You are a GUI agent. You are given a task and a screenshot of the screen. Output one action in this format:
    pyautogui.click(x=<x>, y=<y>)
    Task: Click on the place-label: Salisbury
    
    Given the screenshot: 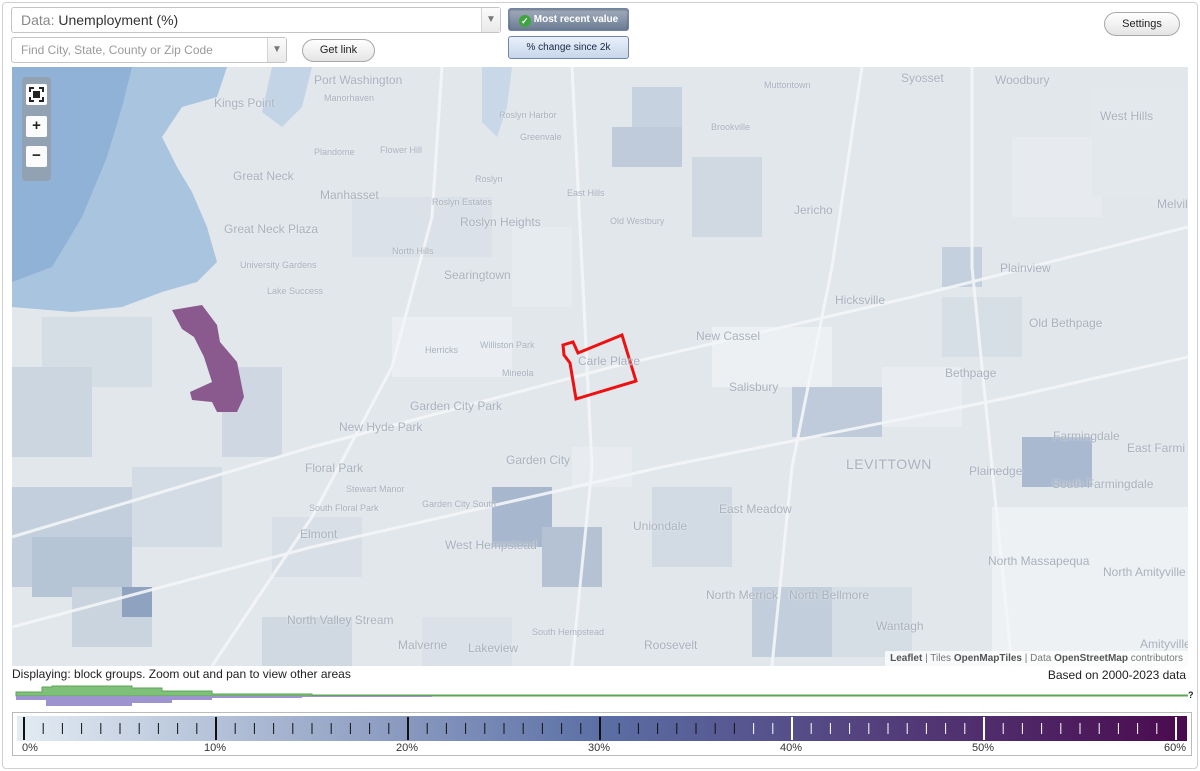 What is the action you would take?
    pyautogui.click(x=754, y=387)
    